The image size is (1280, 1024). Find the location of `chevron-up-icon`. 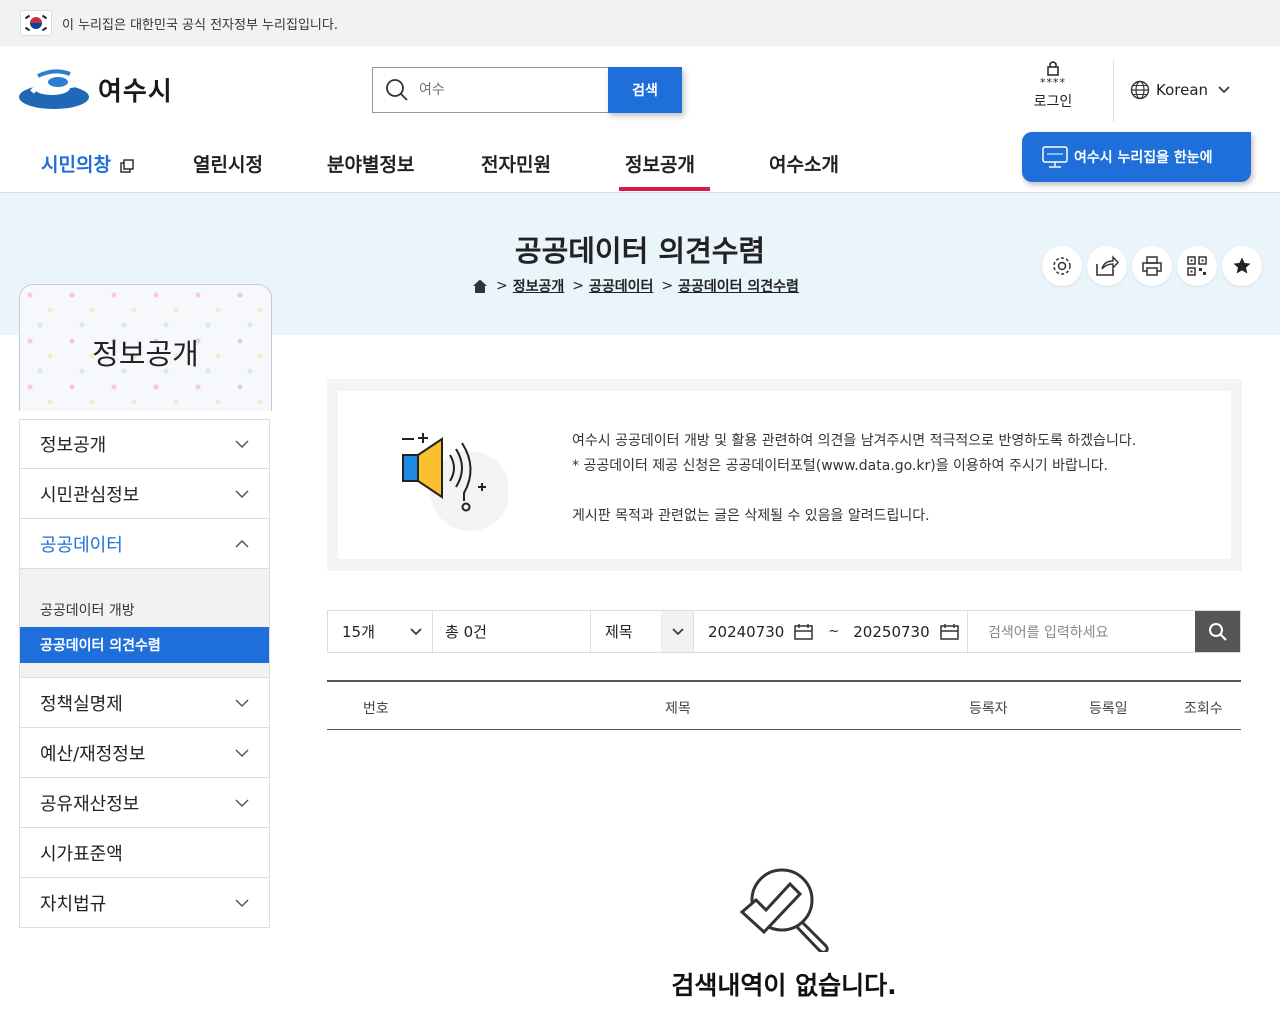

chevron-up-icon is located at coordinates (242, 543).